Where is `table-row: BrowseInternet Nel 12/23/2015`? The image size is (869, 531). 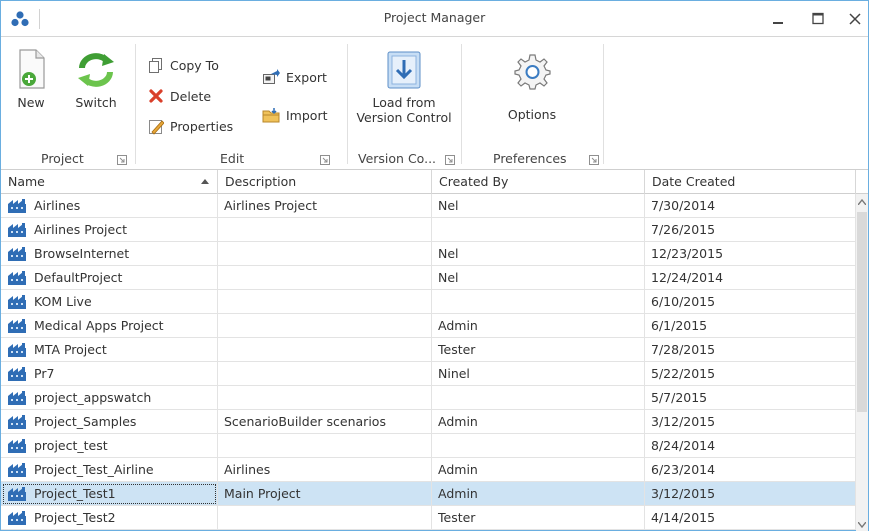 table-row: BrowseInternet Nel 12/23/2015 is located at coordinates (428, 254).